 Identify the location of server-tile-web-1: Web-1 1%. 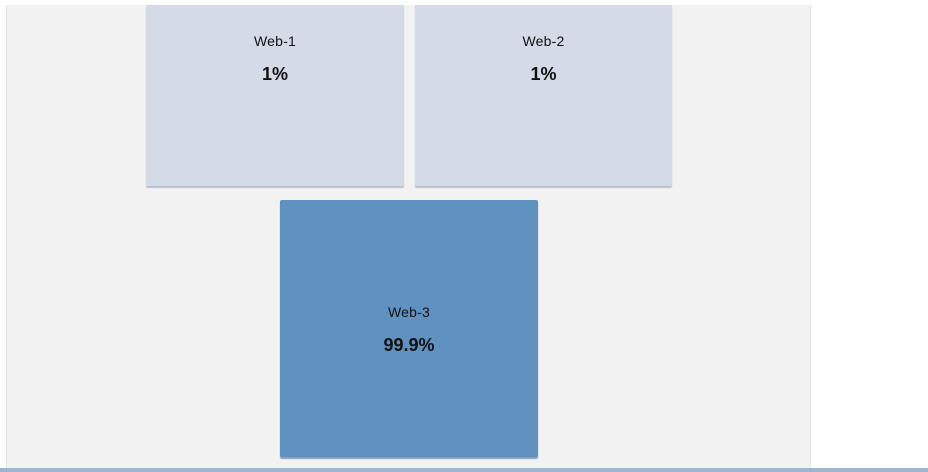
(275, 95).